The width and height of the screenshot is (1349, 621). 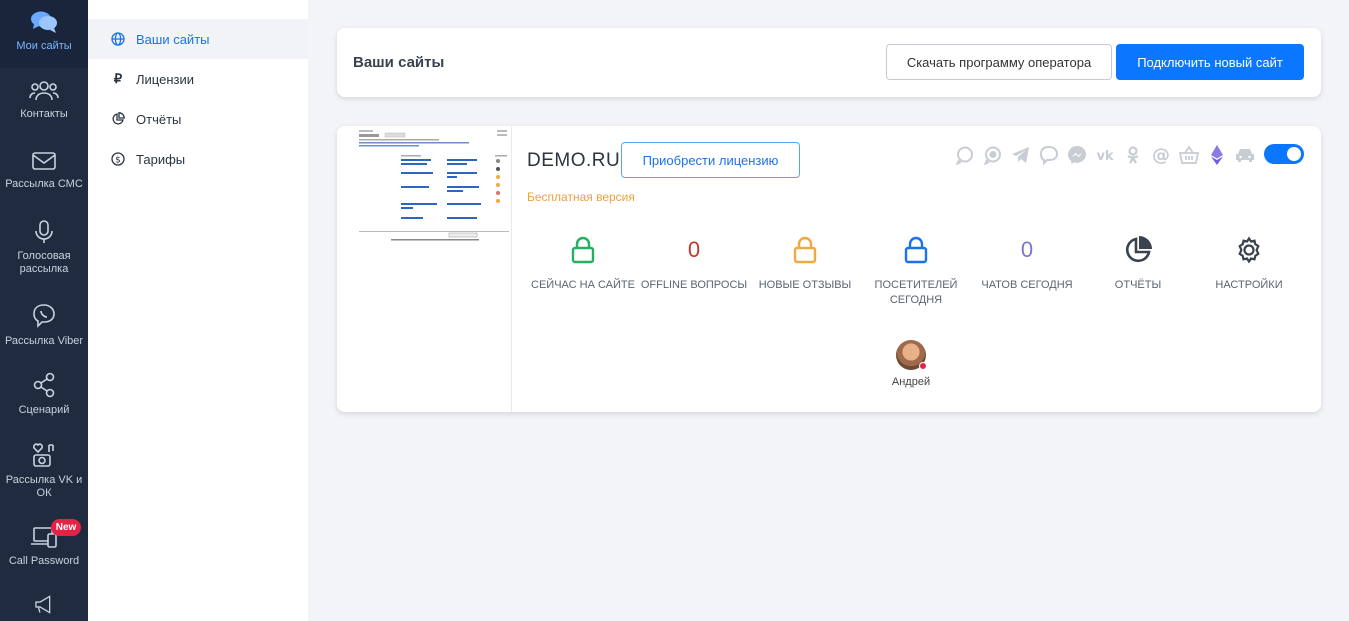 I want to click on subnav-your-sites: Ваши сайты, so click(x=198, y=39).